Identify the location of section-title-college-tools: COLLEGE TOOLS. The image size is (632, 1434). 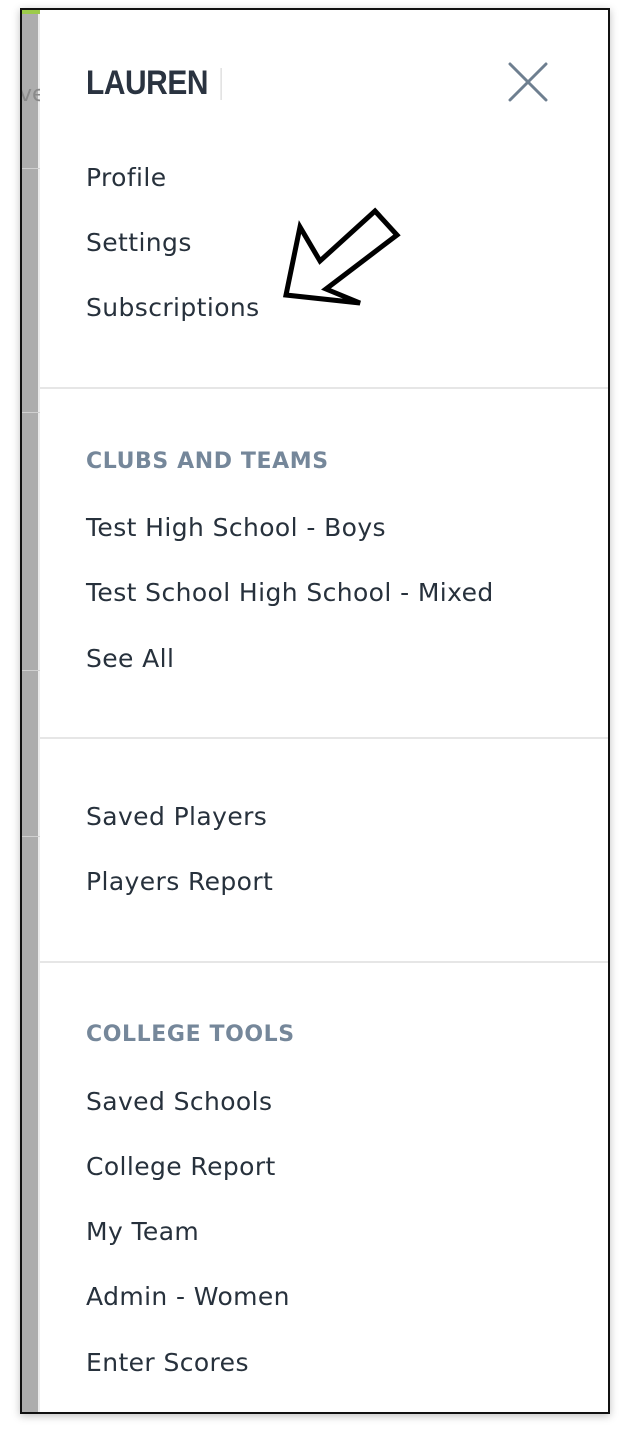
(190, 1034).